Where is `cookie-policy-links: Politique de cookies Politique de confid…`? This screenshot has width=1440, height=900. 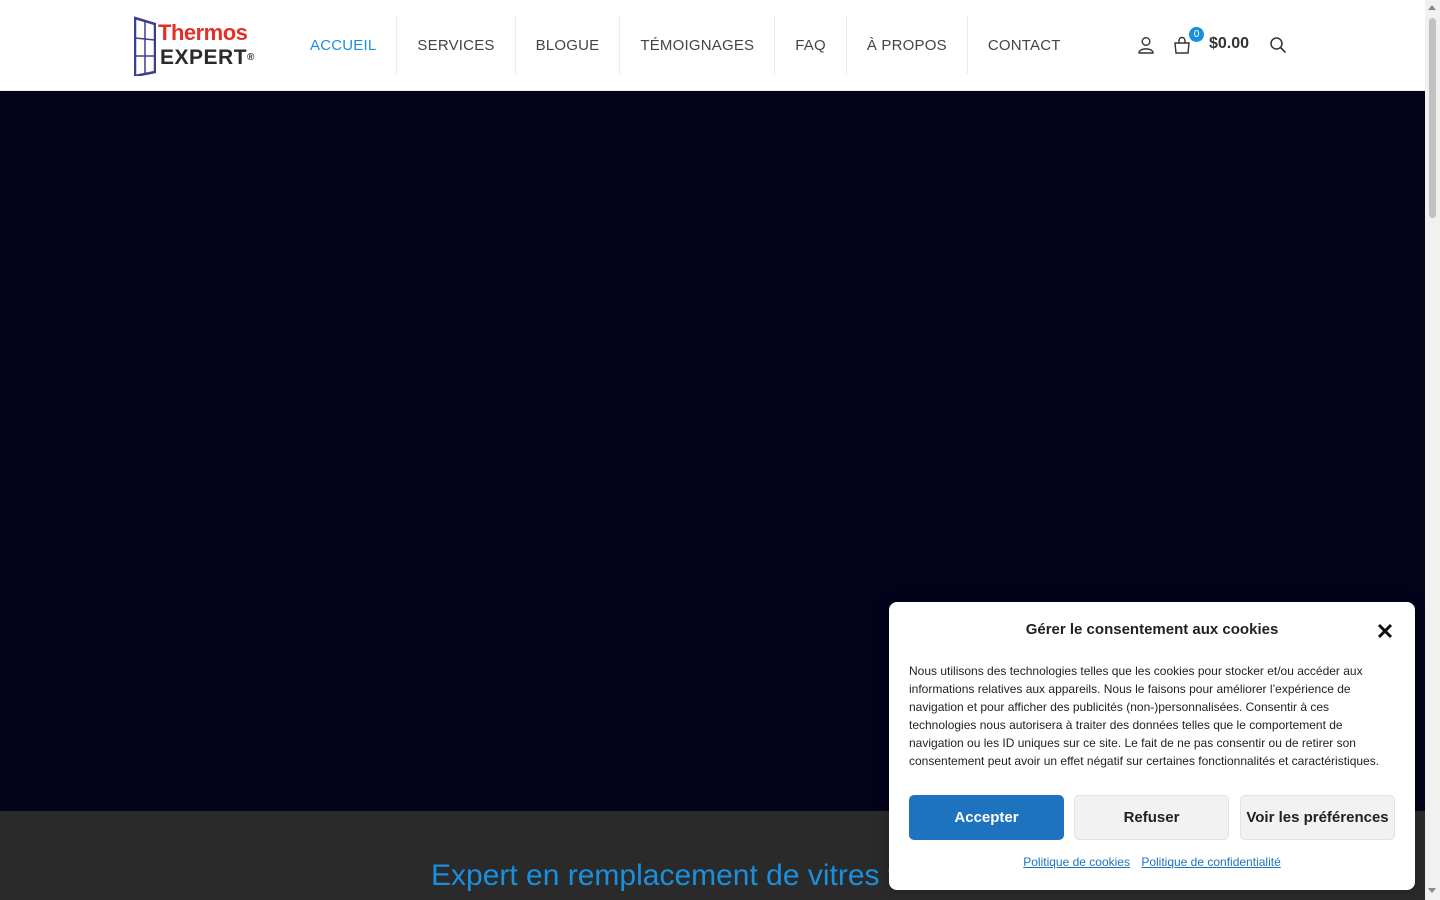
cookie-policy-links: Politique de cookies Politique de confid… is located at coordinates (1152, 862).